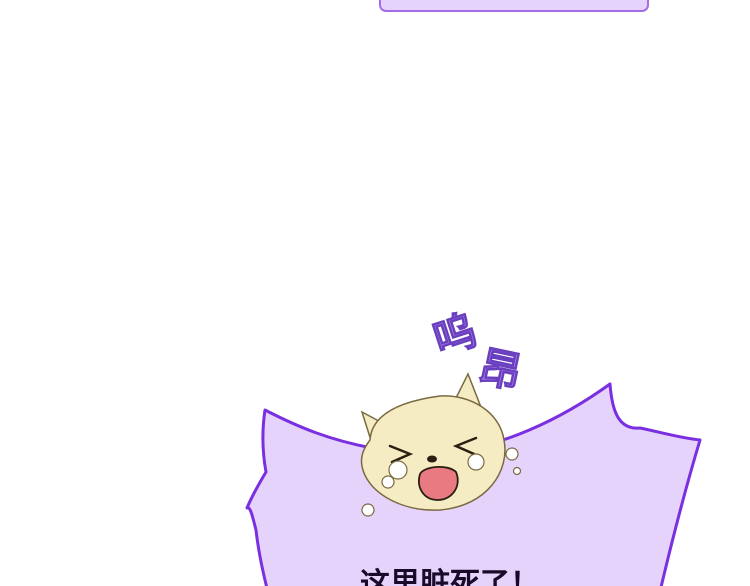  I want to click on sfx-text-2: 昂, so click(500, 369).